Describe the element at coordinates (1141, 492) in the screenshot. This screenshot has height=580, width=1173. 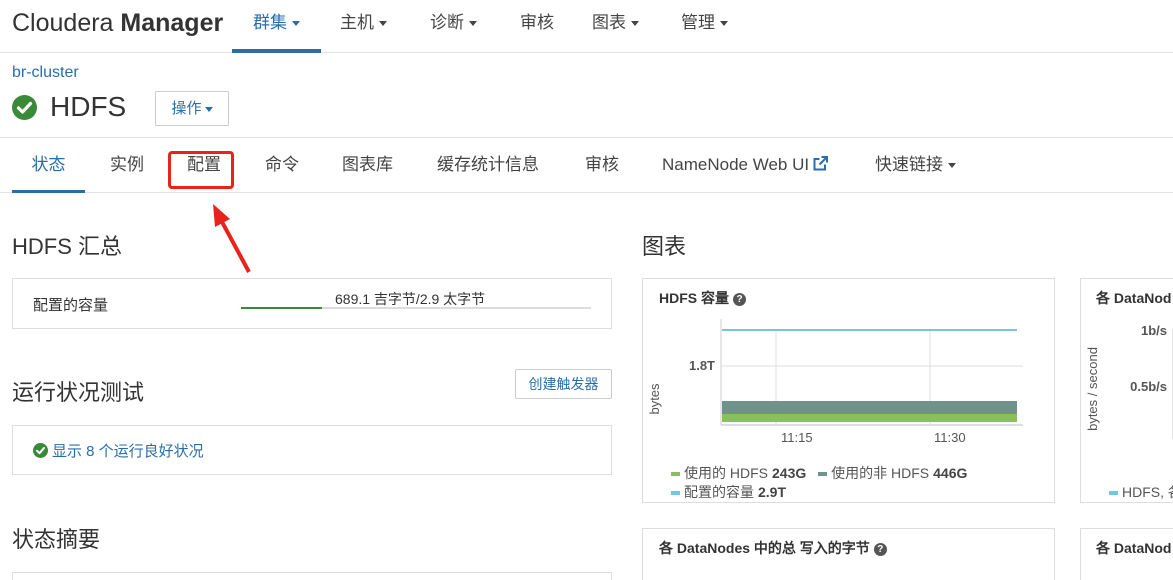
I see `legend-item: HDFS, 各` at that location.